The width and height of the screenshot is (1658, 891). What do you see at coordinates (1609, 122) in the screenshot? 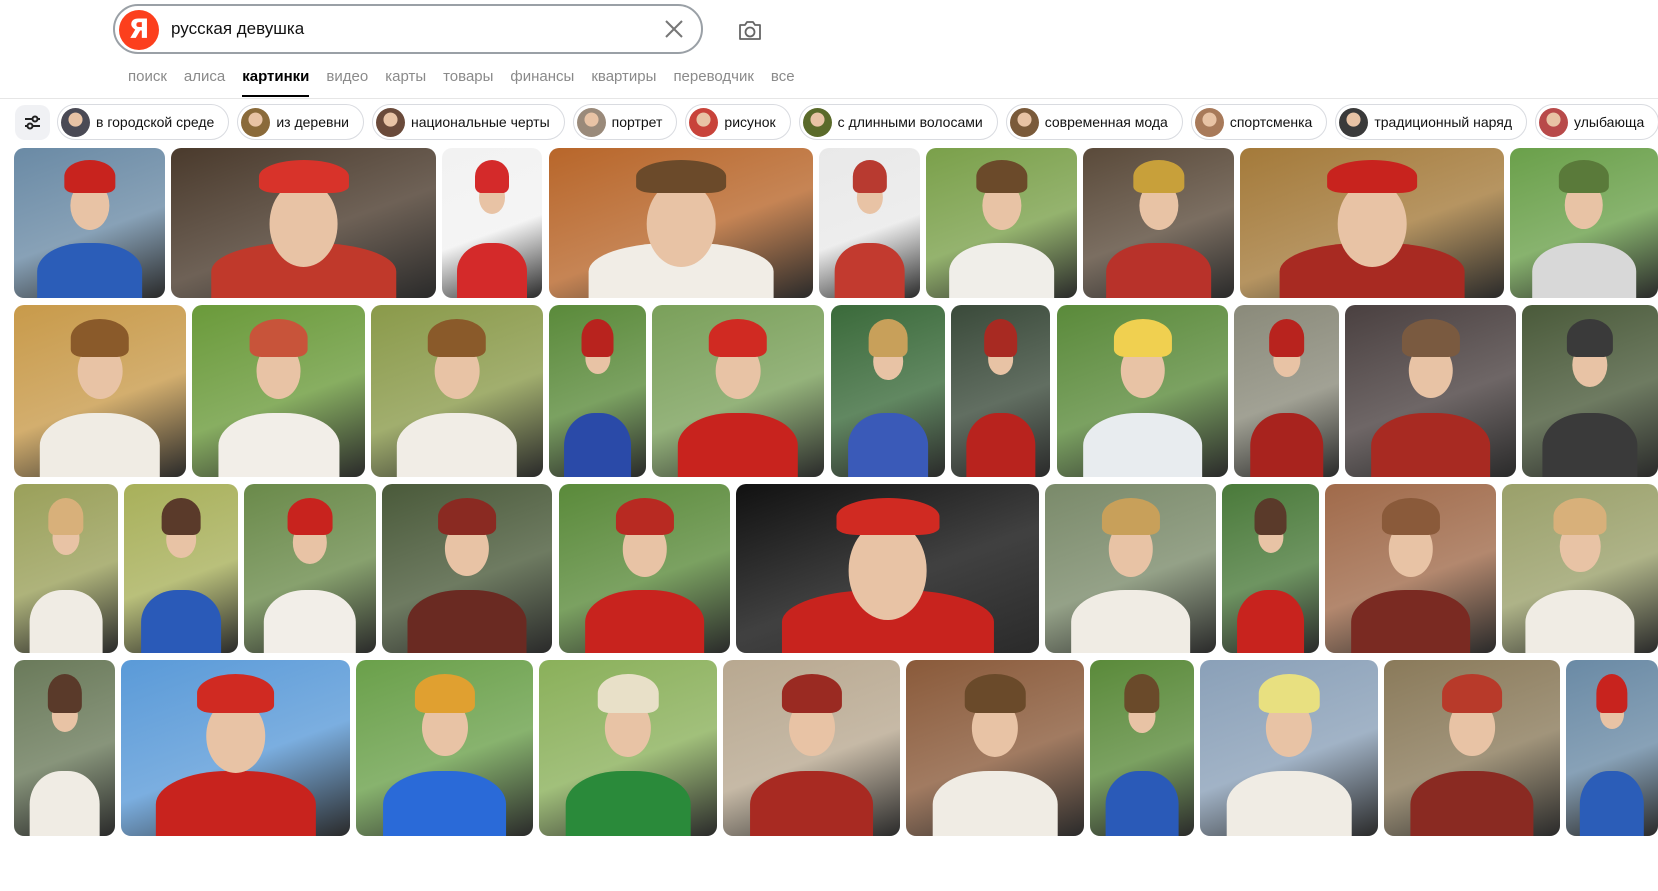
I see `chip-label: улыбающа` at bounding box center [1609, 122].